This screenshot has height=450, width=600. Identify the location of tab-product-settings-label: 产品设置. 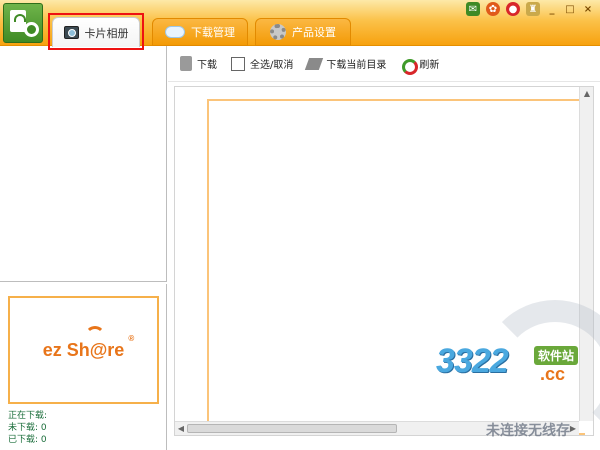
(314, 32).